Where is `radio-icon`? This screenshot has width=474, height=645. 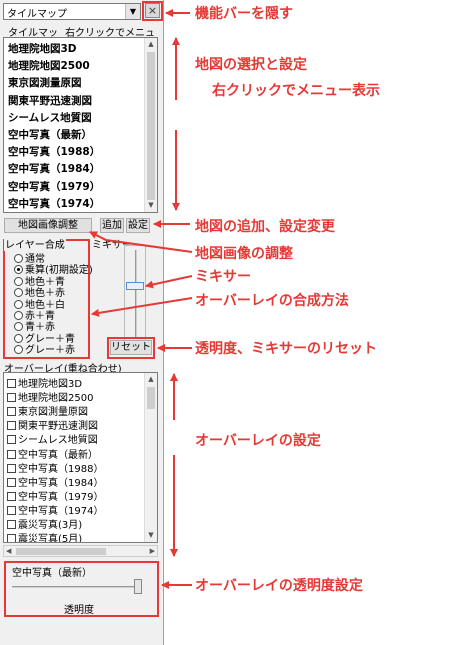 radio-icon is located at coordinates (18, 350).